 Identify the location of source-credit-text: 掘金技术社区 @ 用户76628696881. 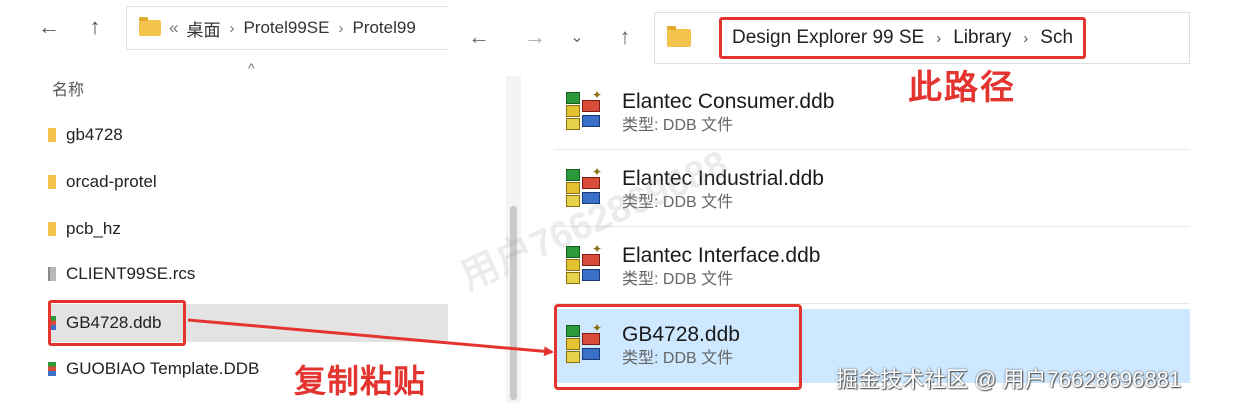
(1009, 379).